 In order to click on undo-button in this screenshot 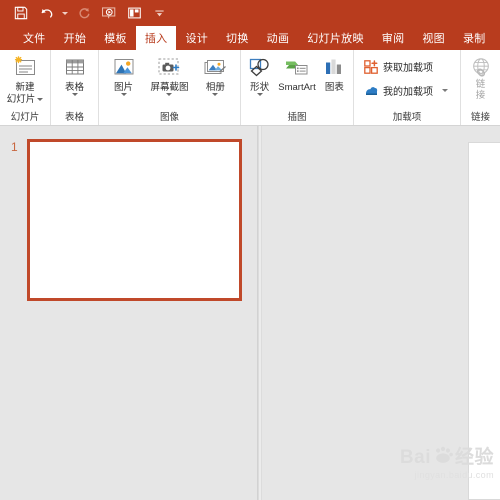, I will do `click(46, 13)`.